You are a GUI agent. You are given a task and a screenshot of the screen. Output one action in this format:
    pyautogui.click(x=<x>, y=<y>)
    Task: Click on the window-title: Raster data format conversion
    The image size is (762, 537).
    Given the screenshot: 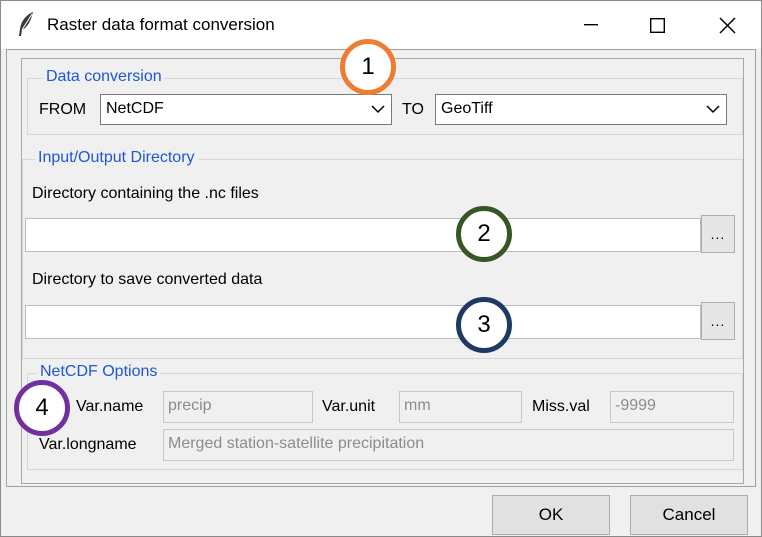 What is the action you would take?
    pyautogui.click(x=161, y=24)
    